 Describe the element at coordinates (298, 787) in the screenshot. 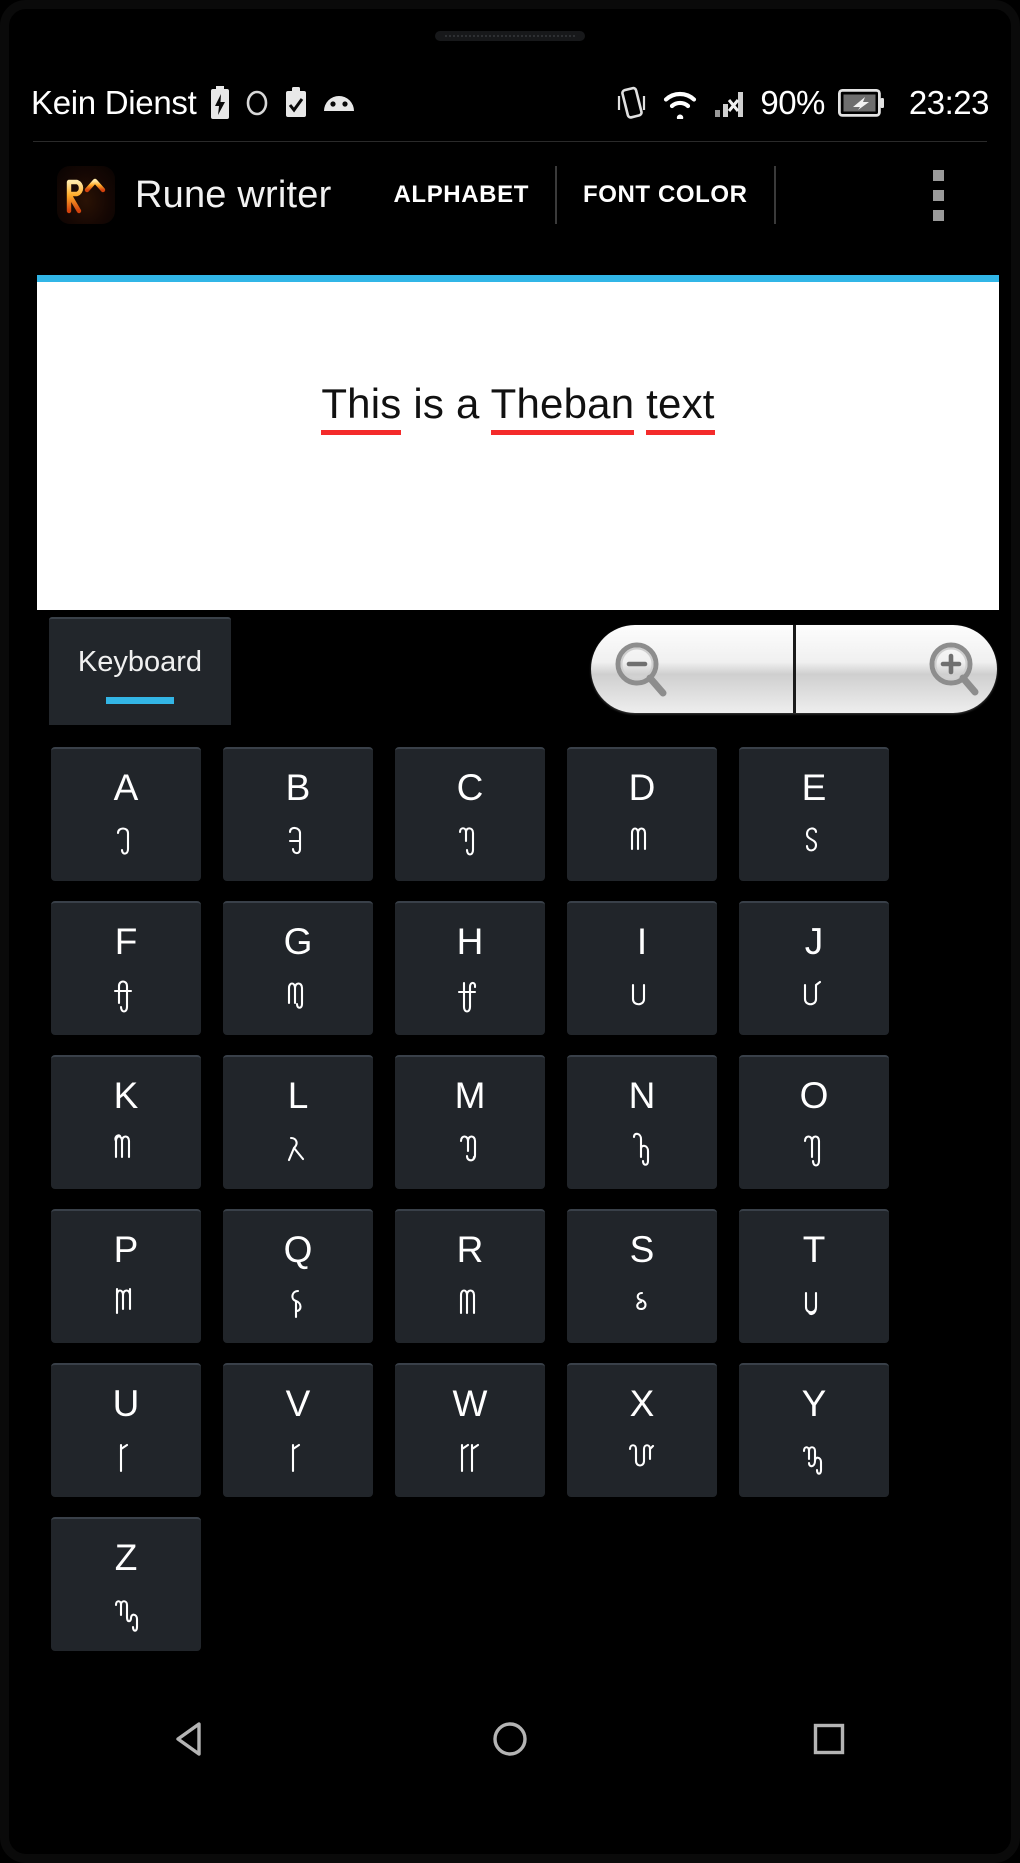

I see `key-latin-label: B` at that location.